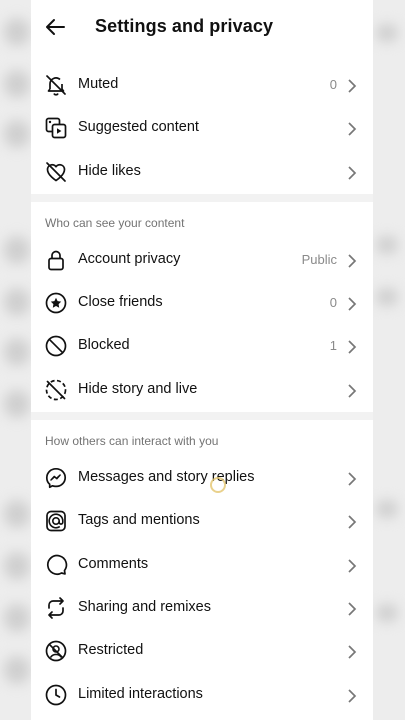  I want to click on row-label: Hide likes, so click(109, 170).